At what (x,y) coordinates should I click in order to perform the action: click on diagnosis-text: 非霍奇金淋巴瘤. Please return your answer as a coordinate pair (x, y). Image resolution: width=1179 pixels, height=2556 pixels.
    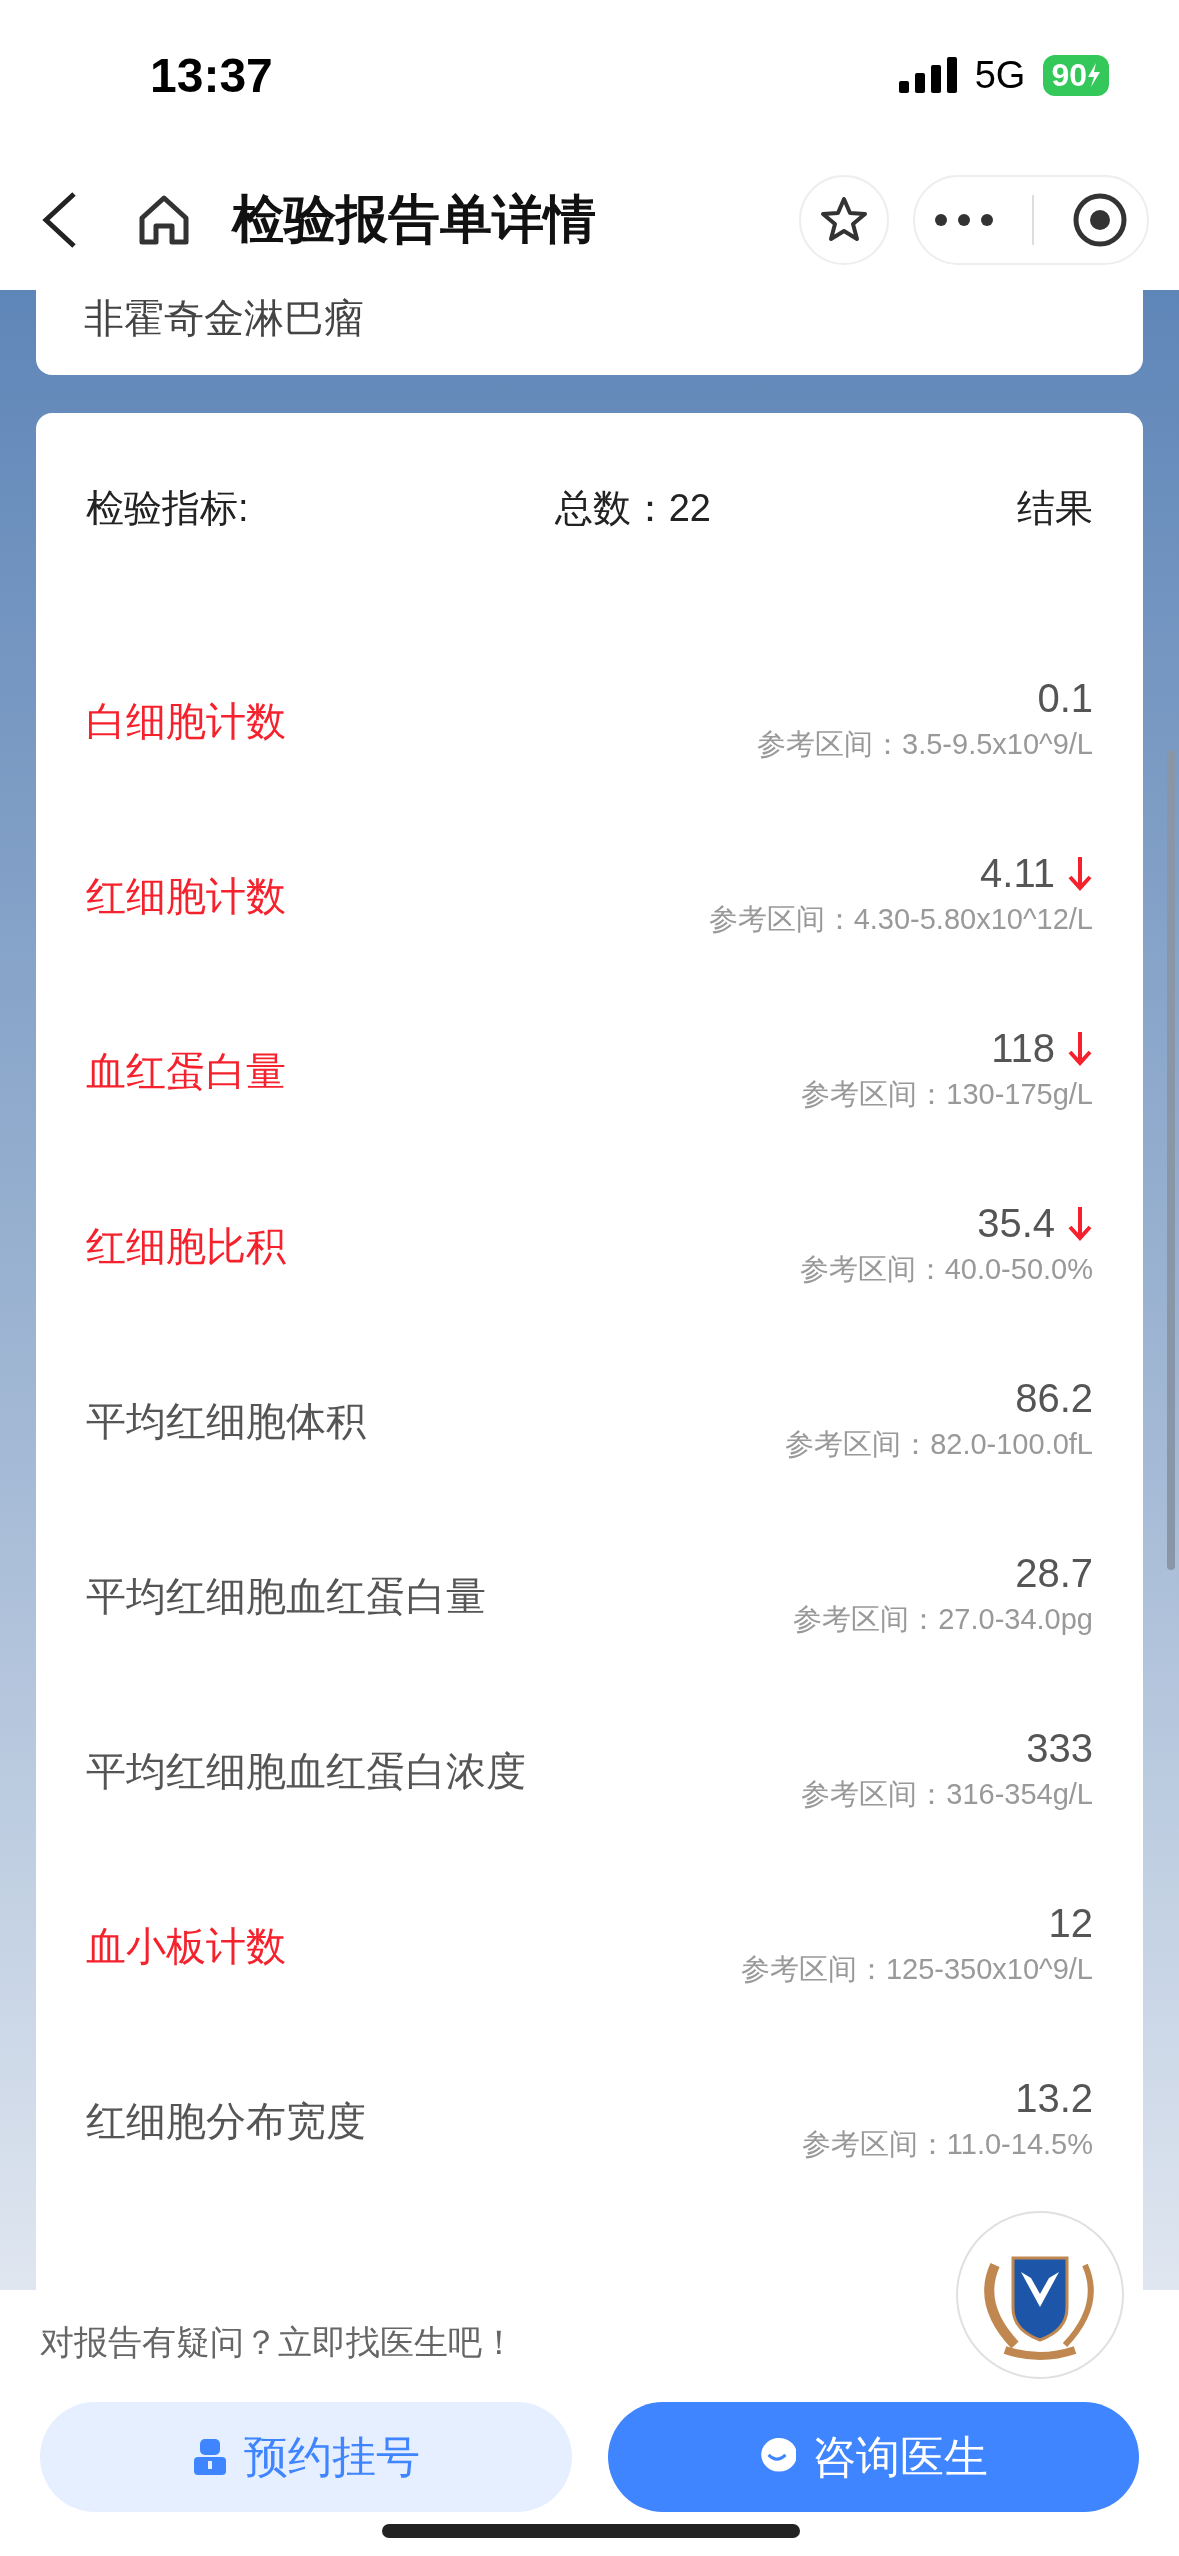
    Looking at the image, I should click on (224, 318).